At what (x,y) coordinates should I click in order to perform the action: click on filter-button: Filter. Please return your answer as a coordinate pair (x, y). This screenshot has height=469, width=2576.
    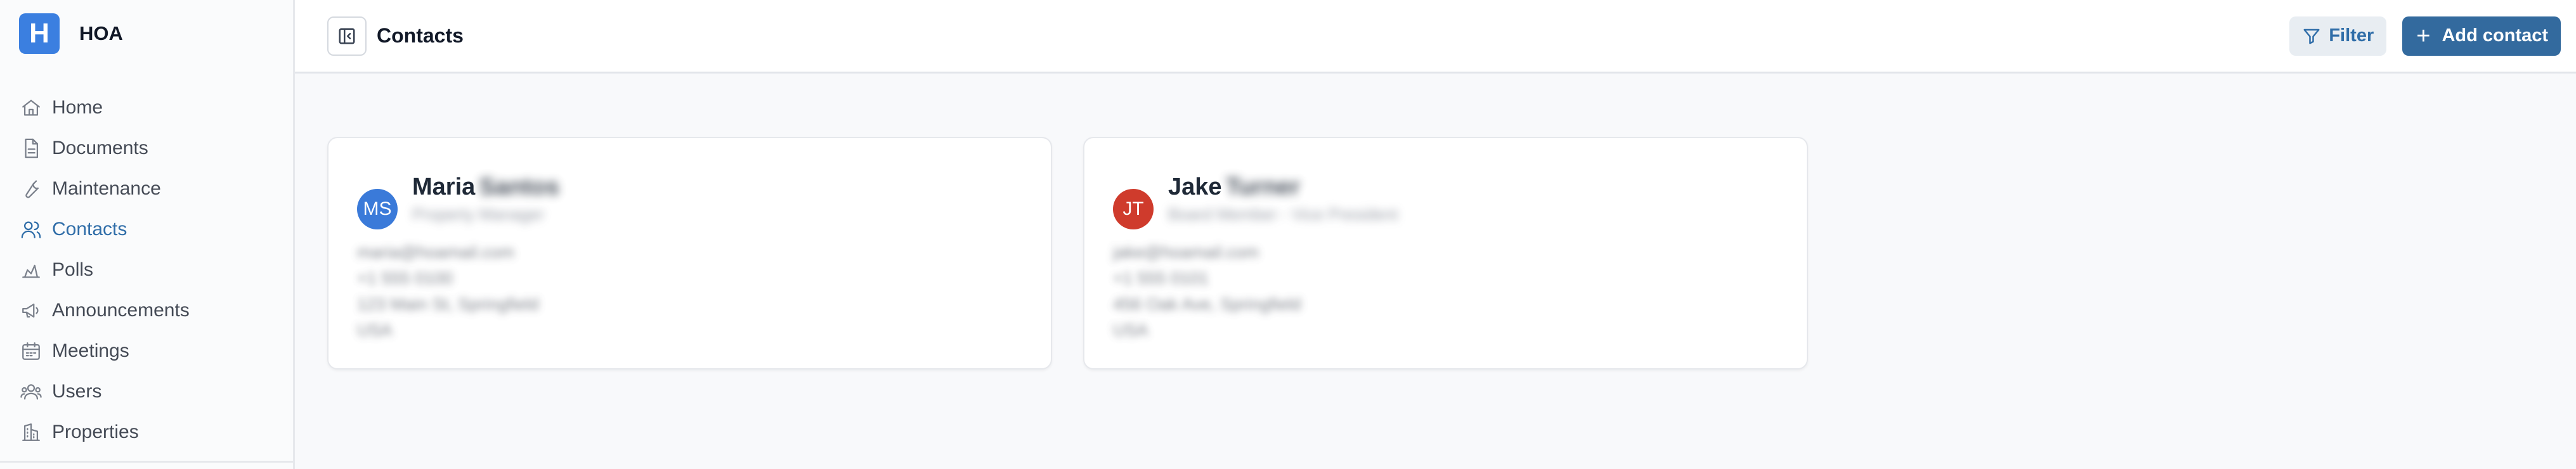
    Looking at the image, I should click on (2338, 36).